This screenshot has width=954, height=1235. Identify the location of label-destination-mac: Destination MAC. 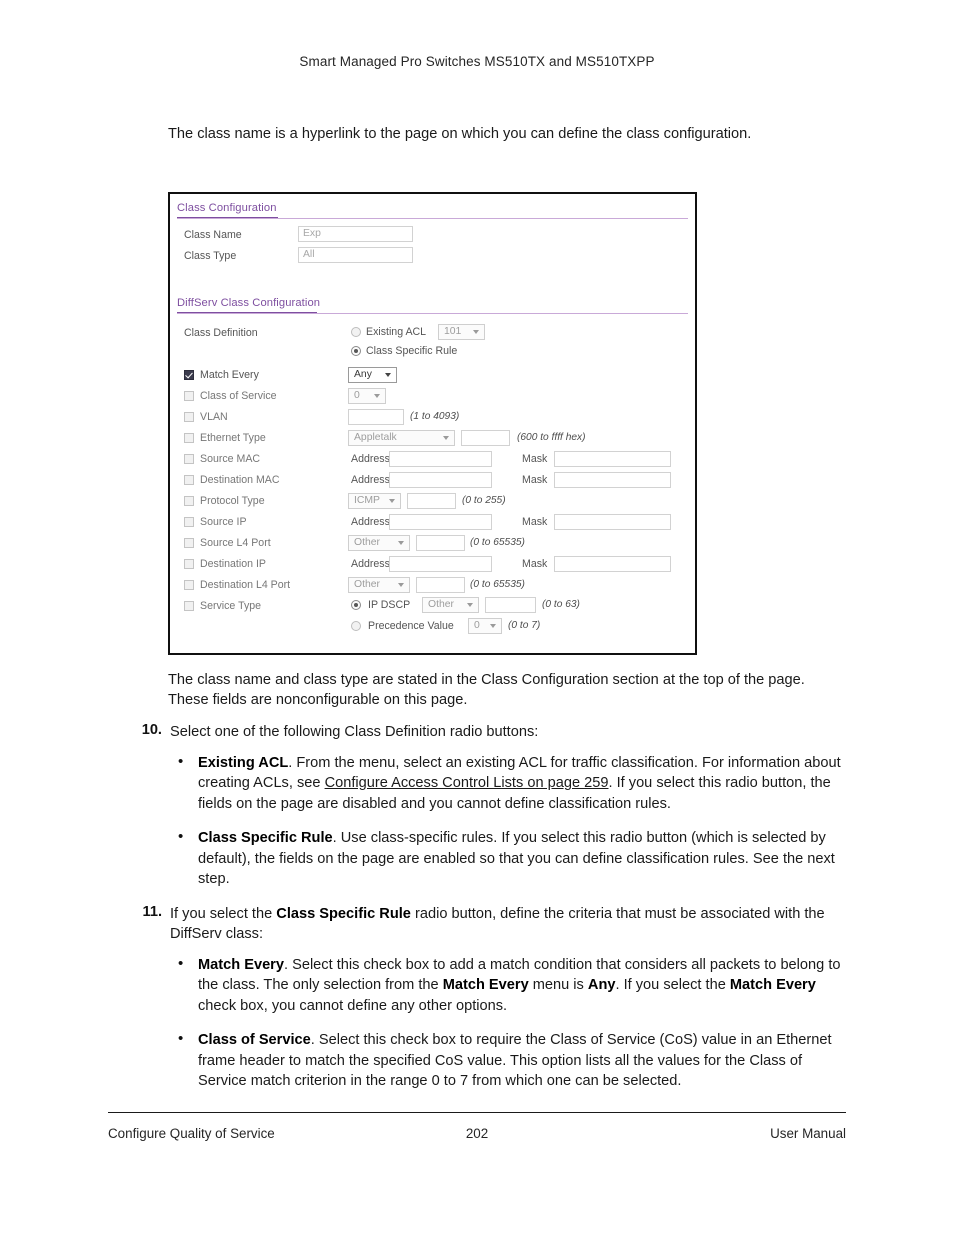
(240, 480).